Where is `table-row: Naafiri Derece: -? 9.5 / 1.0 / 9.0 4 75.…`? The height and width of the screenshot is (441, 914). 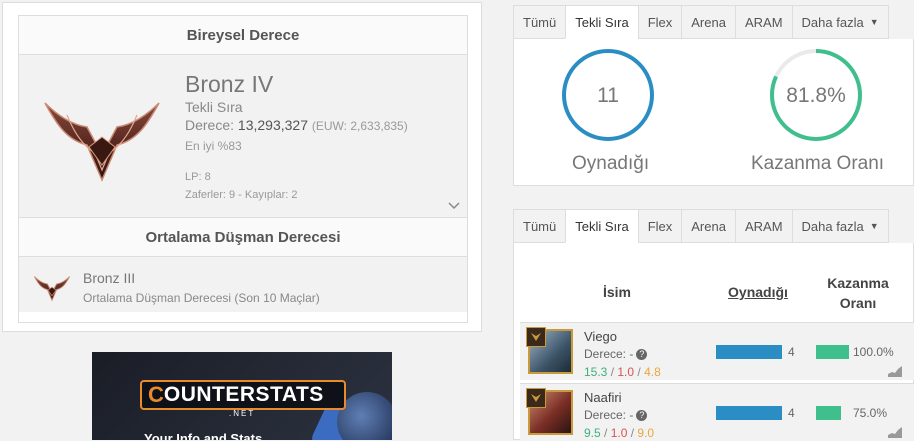
table-row: Naafiri Derece: -? 9.5 / 1.0 / 9.0 4 75.… is located at coordinates (717, 412).